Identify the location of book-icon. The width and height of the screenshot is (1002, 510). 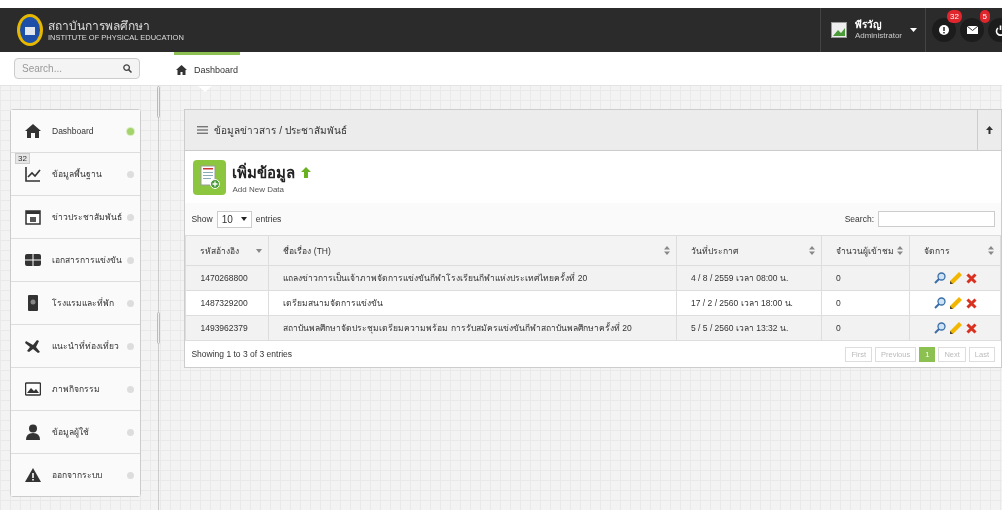
(33, 303).